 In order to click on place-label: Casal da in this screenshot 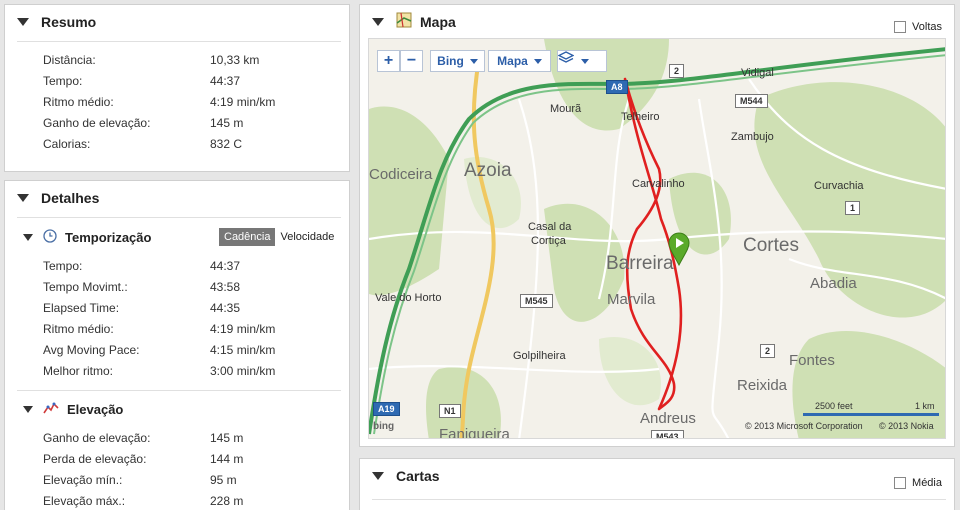, I will do `click(550, 227)`.